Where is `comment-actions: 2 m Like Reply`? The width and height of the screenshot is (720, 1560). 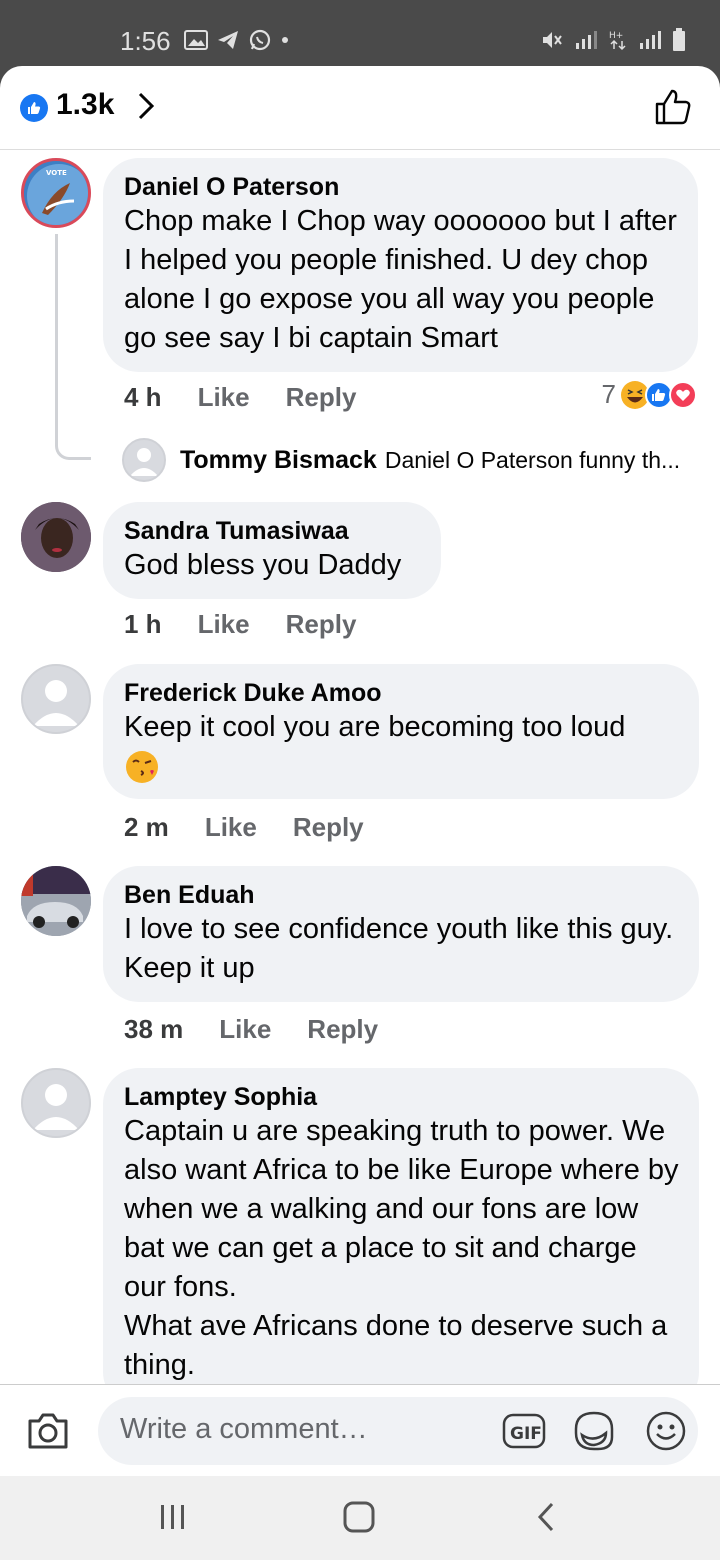
comment-actions: 2 m Like Reply is located at coordinates (262, 827).